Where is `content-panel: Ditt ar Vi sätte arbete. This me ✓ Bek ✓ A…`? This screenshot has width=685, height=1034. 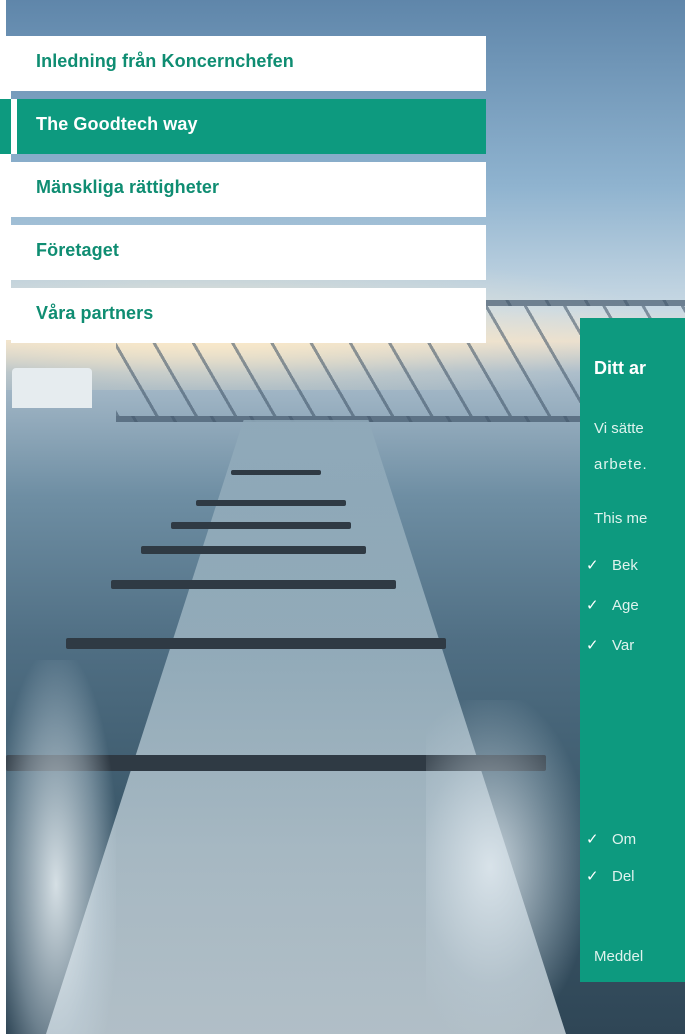 content-panel: Ditt ar Vi sätte arbete. This me ✓ Bek ✓ A… is located at coordinates (632, 650).